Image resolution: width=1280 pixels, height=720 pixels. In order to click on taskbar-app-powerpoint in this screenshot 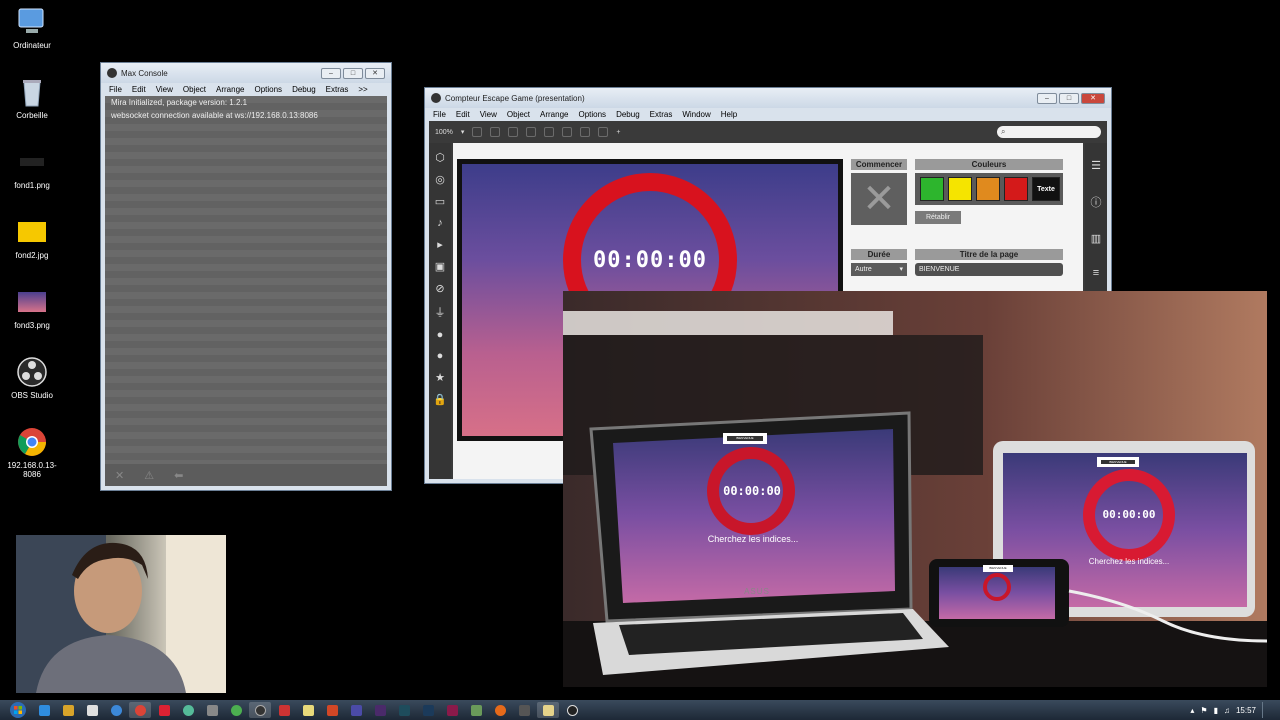, I will do `click(332, 710)`.